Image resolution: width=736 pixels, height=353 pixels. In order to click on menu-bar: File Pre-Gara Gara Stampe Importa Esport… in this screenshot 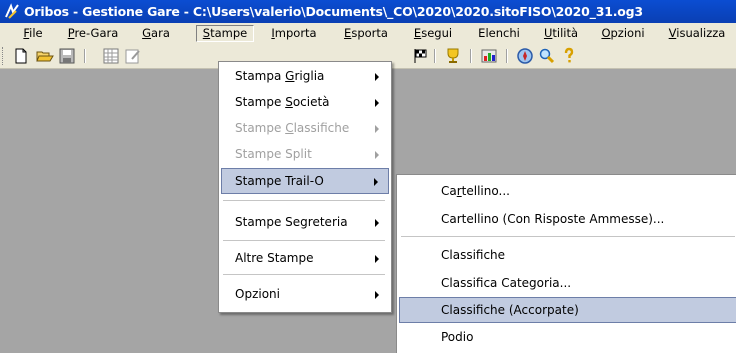, I will do `click(368, 33)`.